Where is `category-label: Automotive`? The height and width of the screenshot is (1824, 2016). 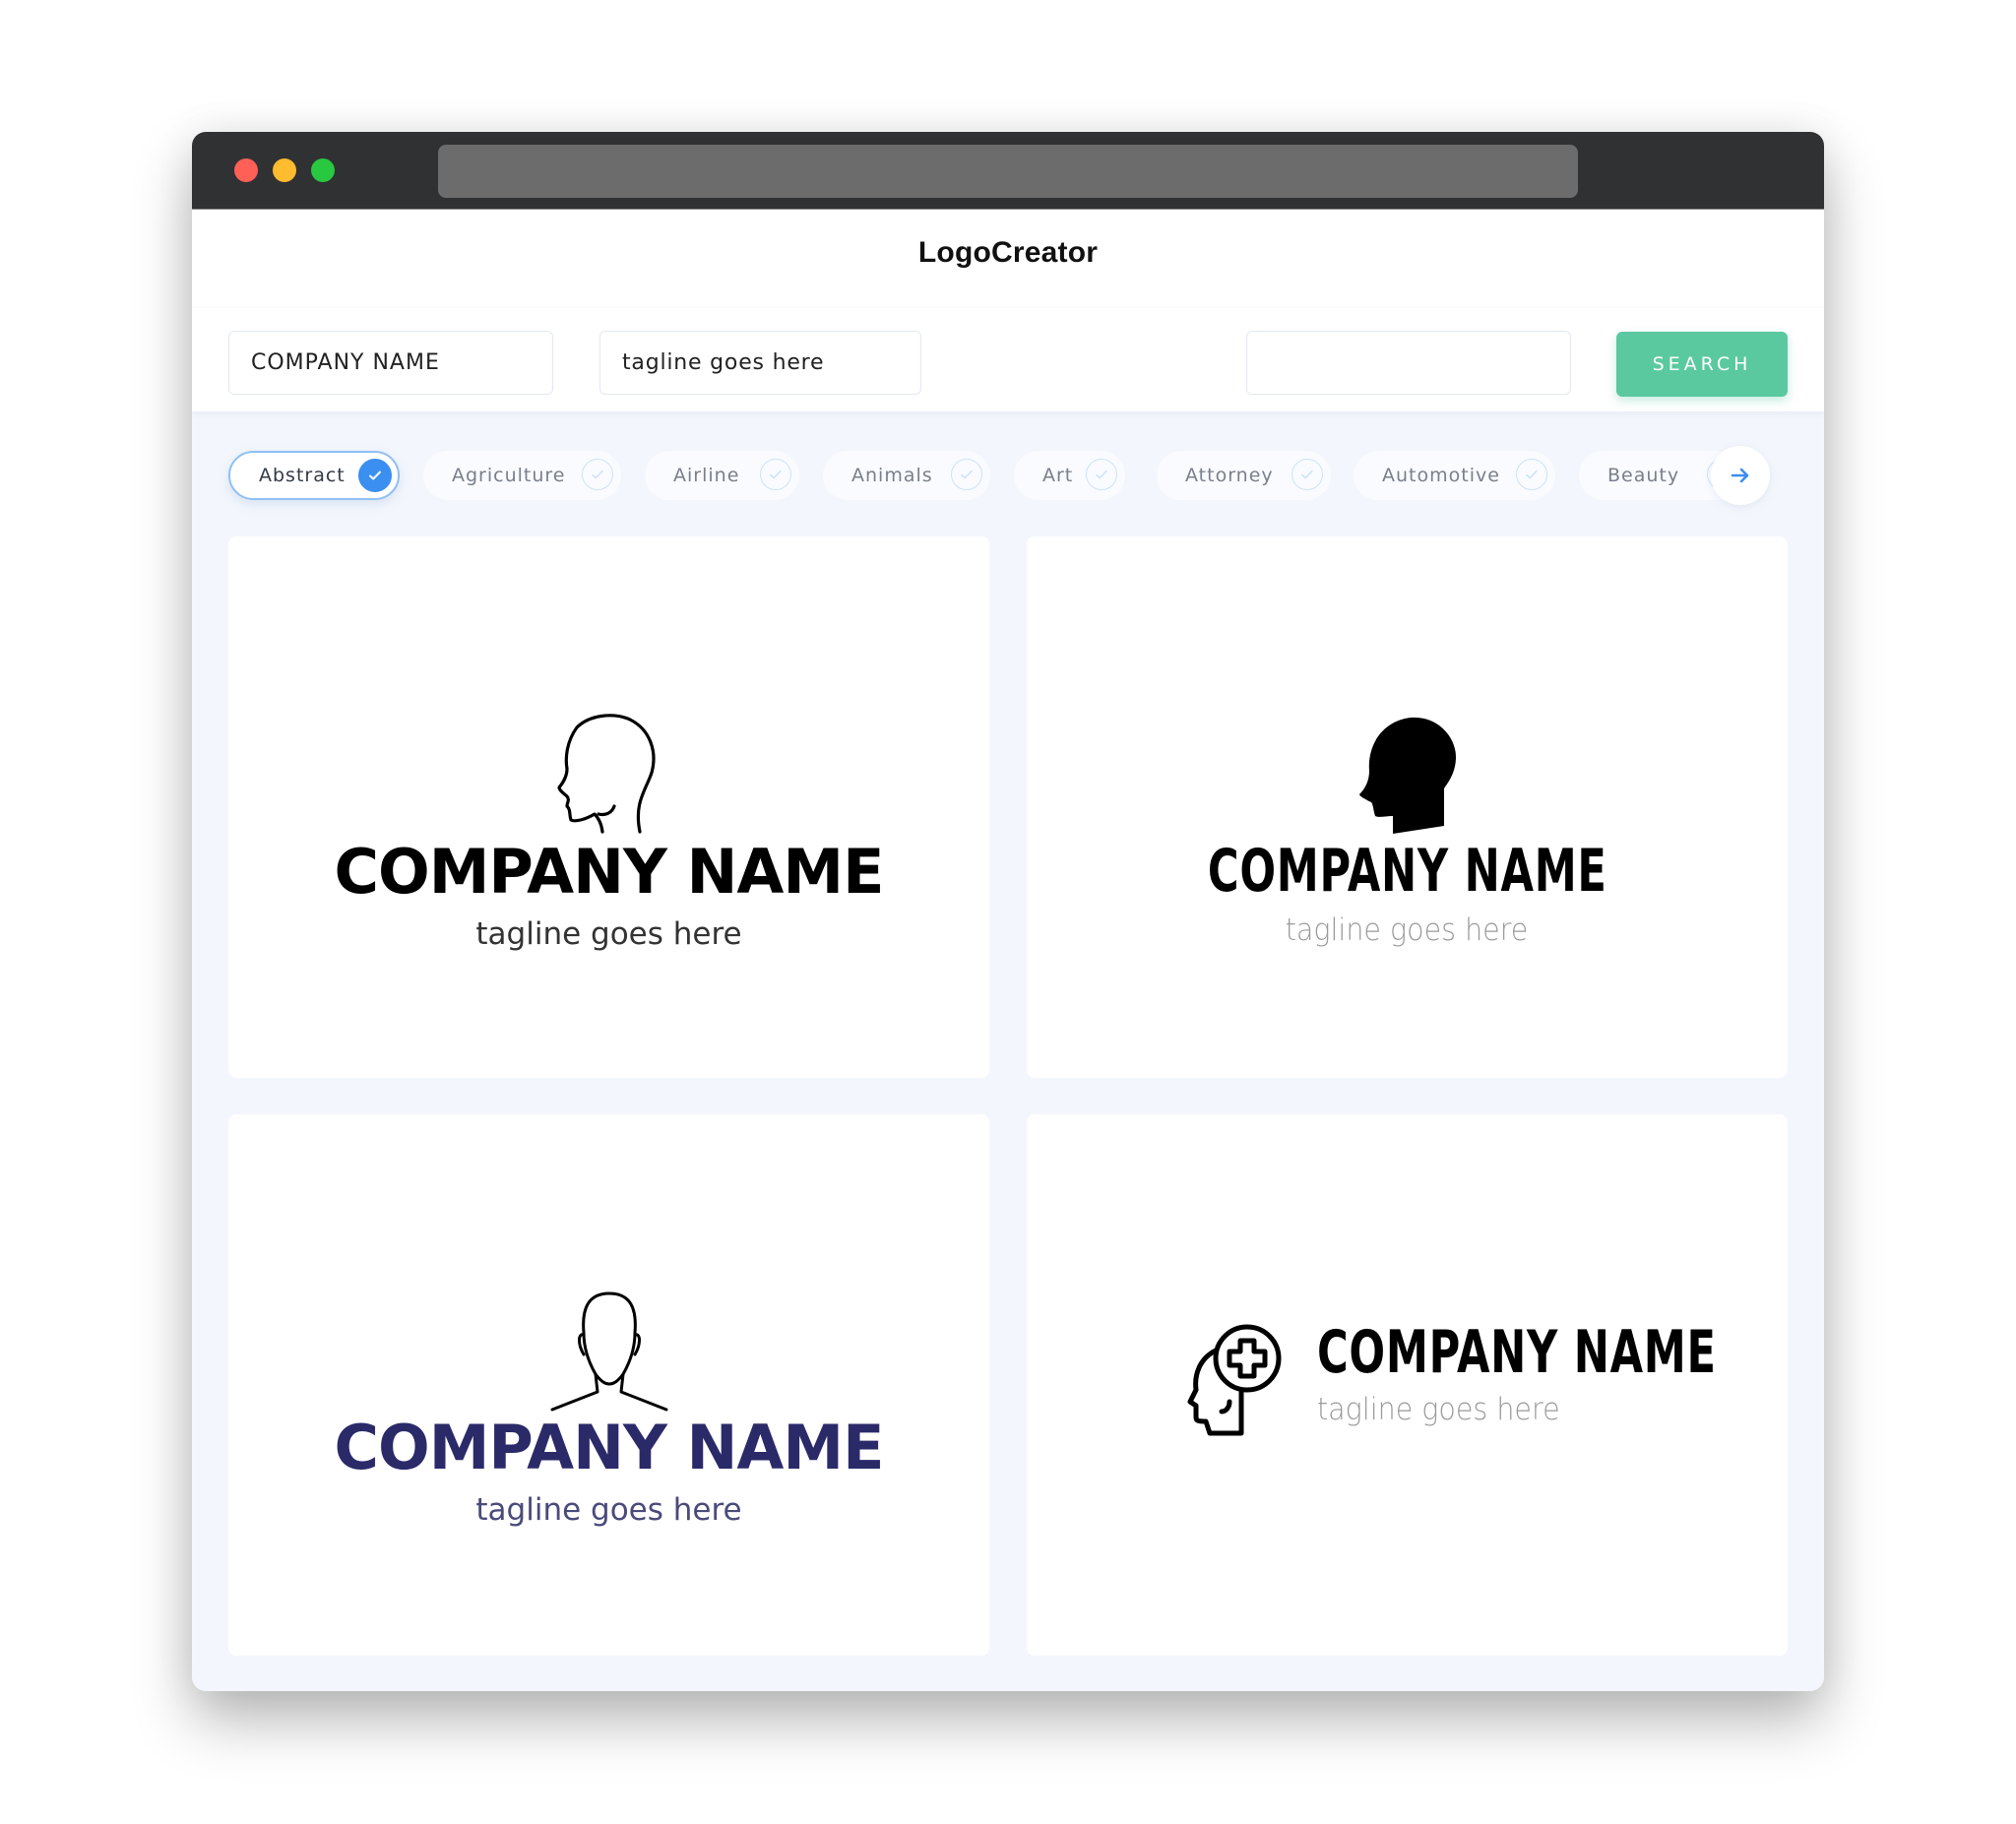
category-label: Automotive is located at coordinates (1441, 475).